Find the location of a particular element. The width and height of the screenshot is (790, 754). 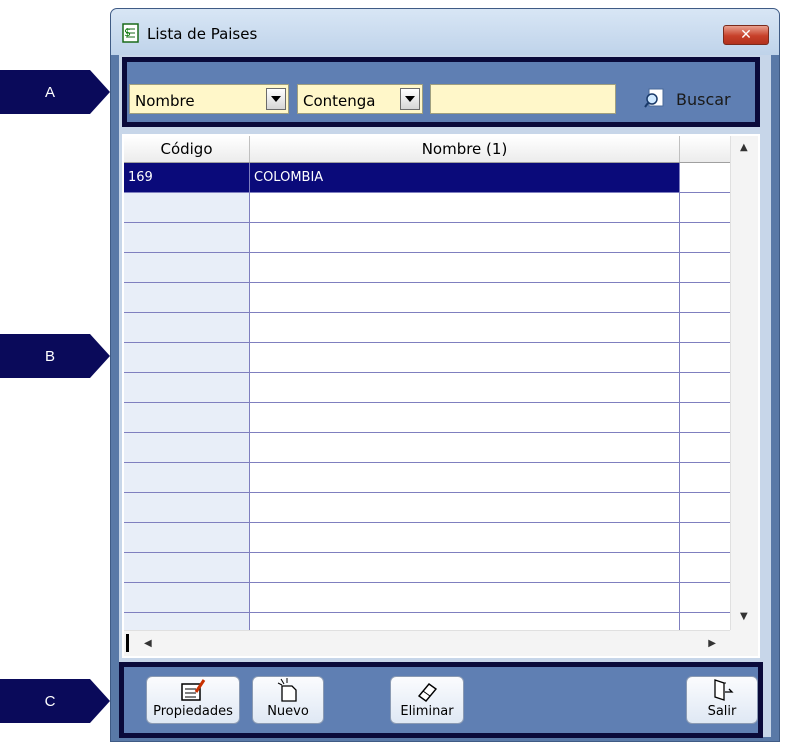

scroll-down-icon: ▼ is located at coordinates (744, 616).